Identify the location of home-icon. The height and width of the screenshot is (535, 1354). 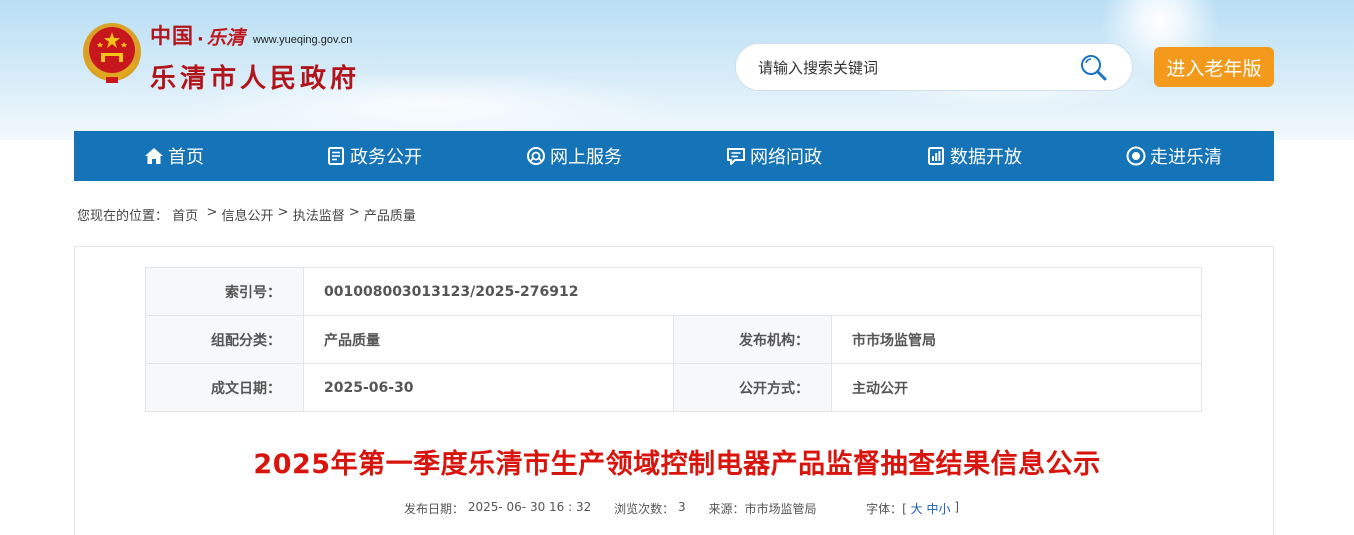
(154, 156).